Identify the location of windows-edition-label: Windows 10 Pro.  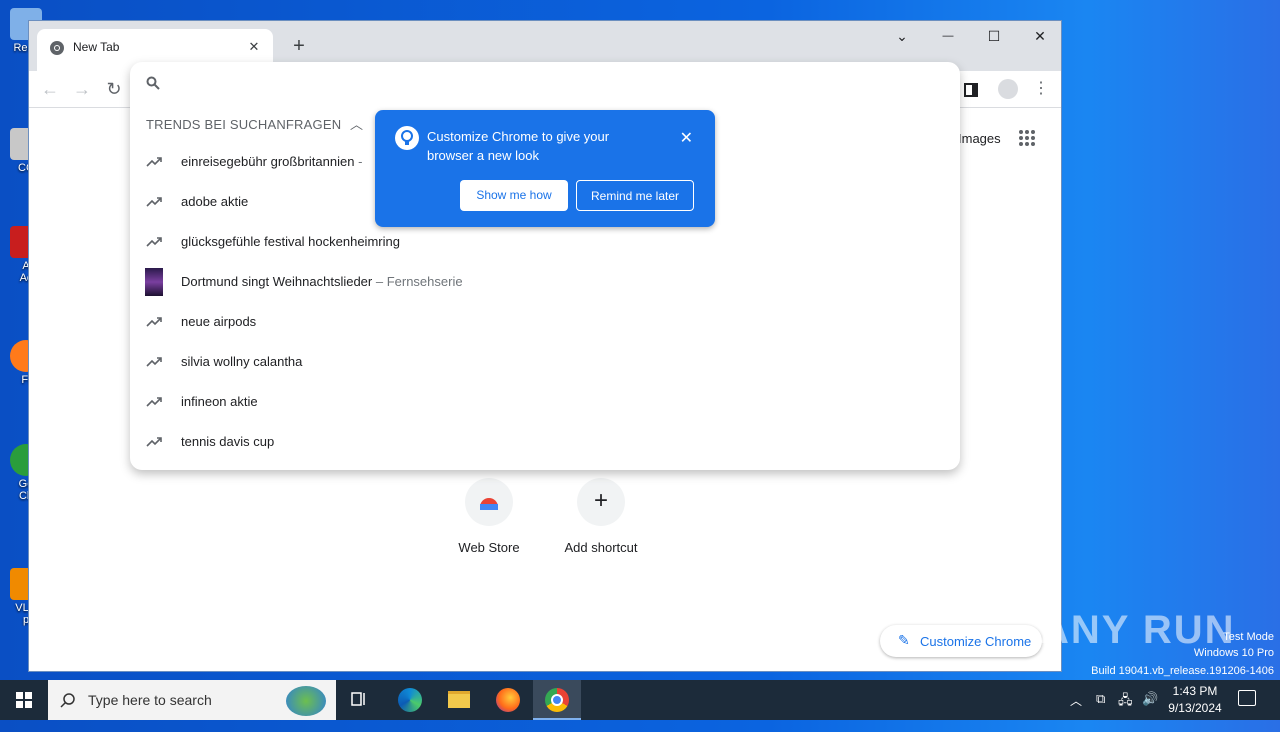
(1233, 653).